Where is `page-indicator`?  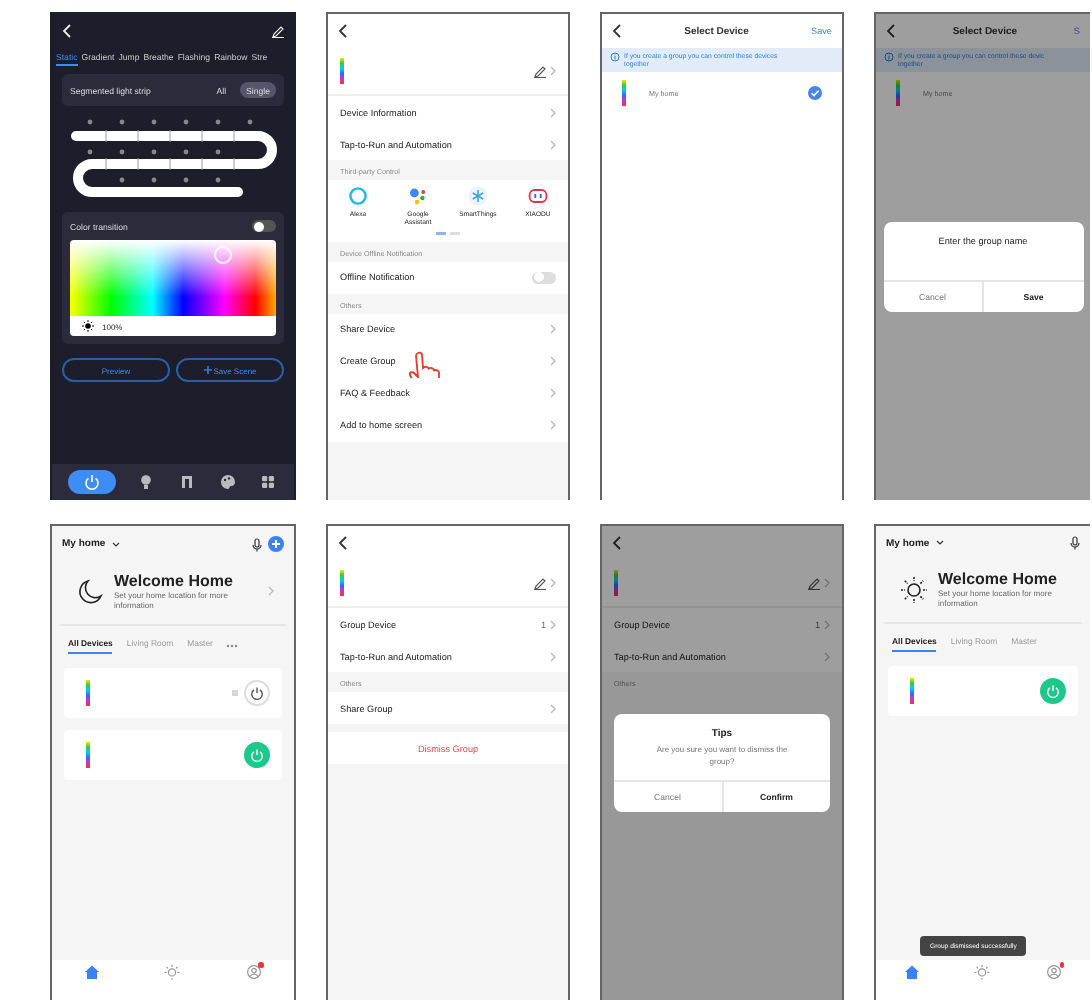
page-indicator is located at coordinates (448, 233).